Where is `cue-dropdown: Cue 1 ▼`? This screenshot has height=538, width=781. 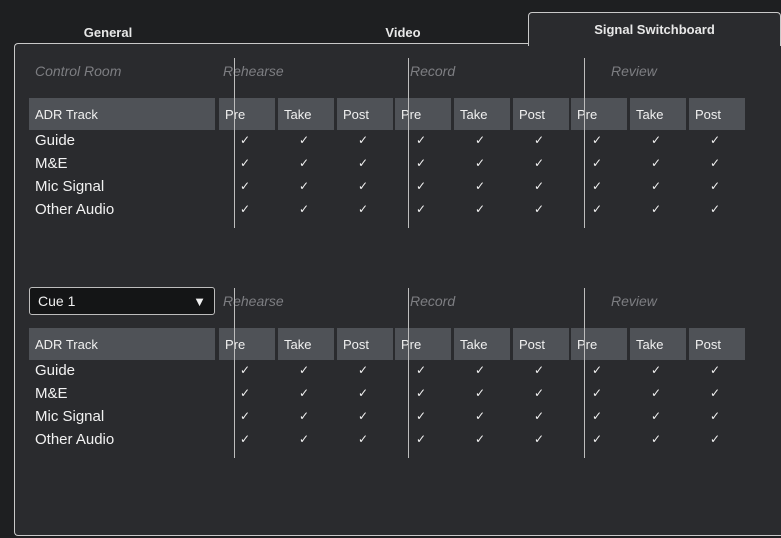 cue-dropdown: Cue 1 ▼ is located at coordinates (122, 301).